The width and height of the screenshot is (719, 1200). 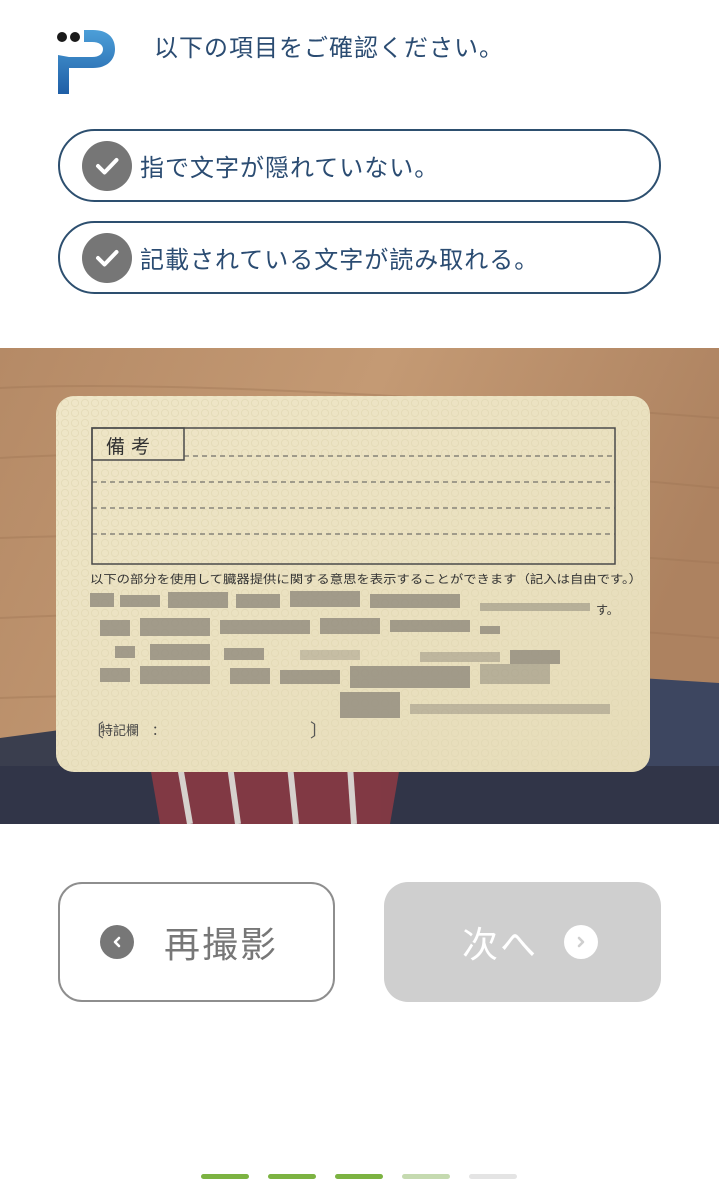 I want to click on checklist-item-label: 記載されている文字が読み取れる。, so click(x=340, y=260).